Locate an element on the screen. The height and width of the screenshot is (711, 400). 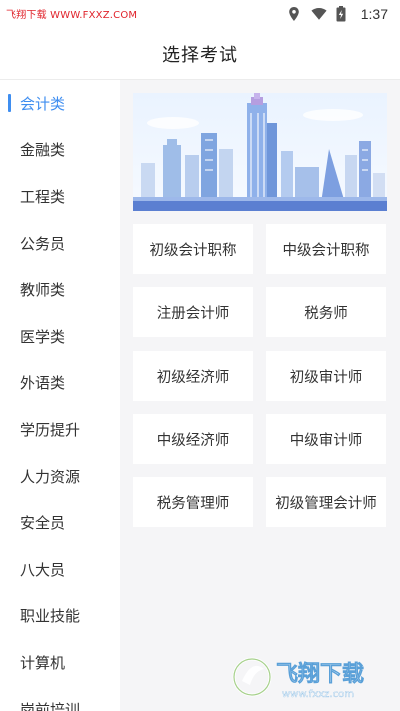
watermark-logo: 飞翔下载 www.fxxz.com is located at coordinates (310, 677).